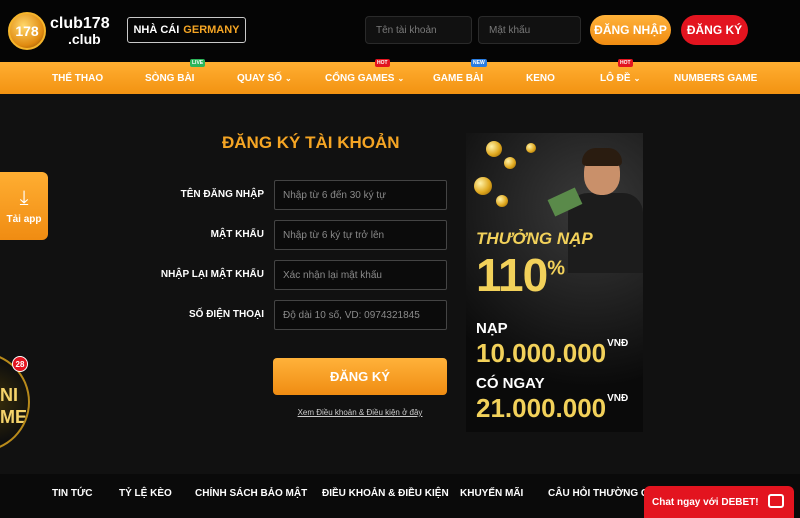  I want to click on phone-label: SỐ ĐIỆN THOẠI, so click(226, 314).